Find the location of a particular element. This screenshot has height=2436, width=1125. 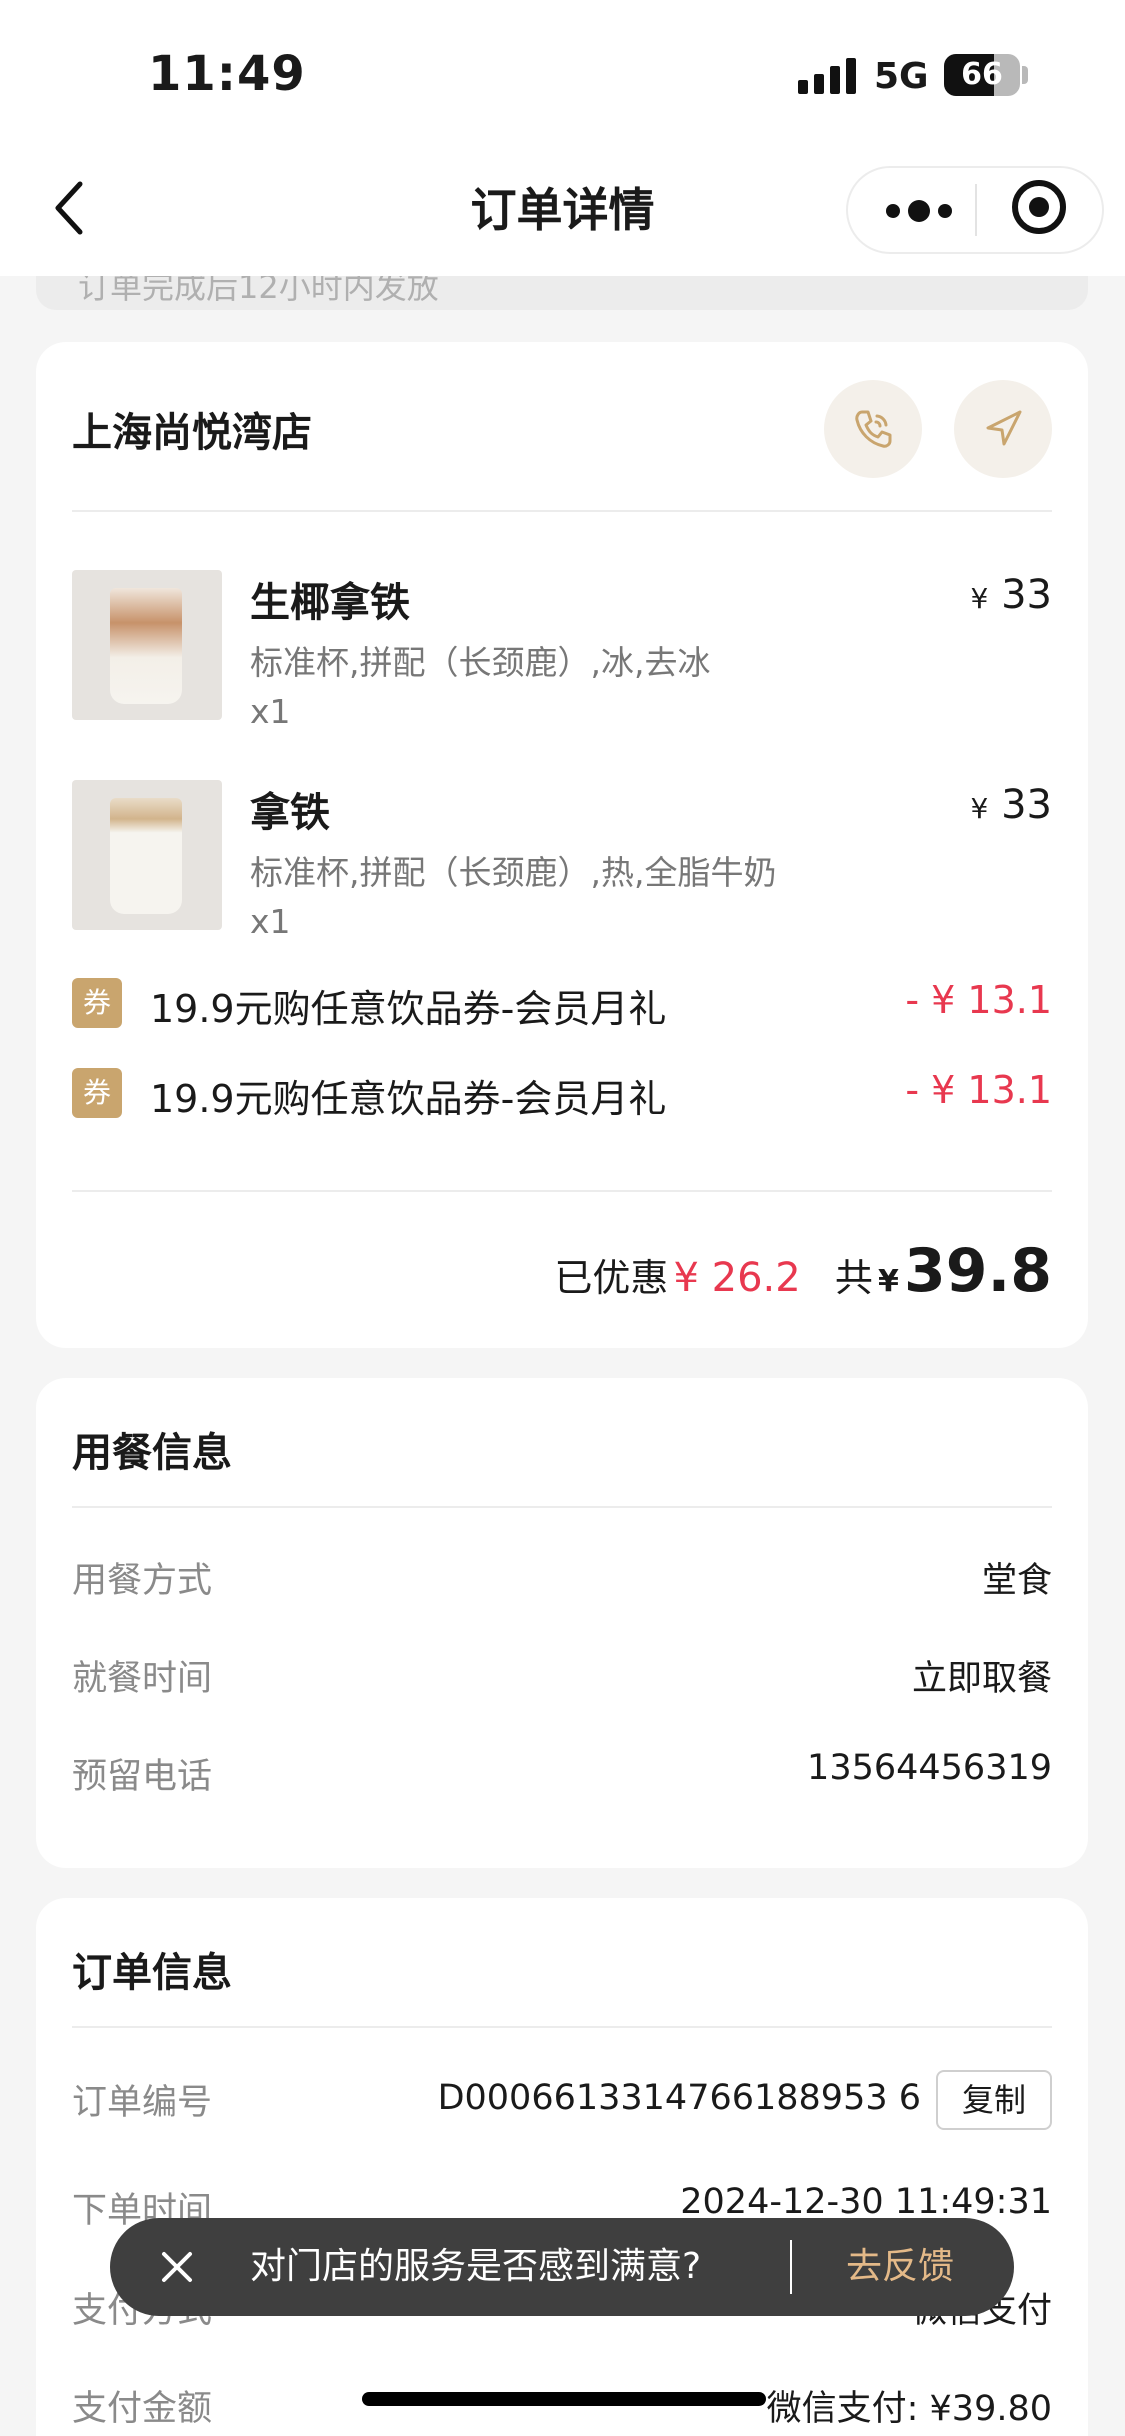

notice-text: 订单完成后12小时内发放 is located at coordinates (258, 291).